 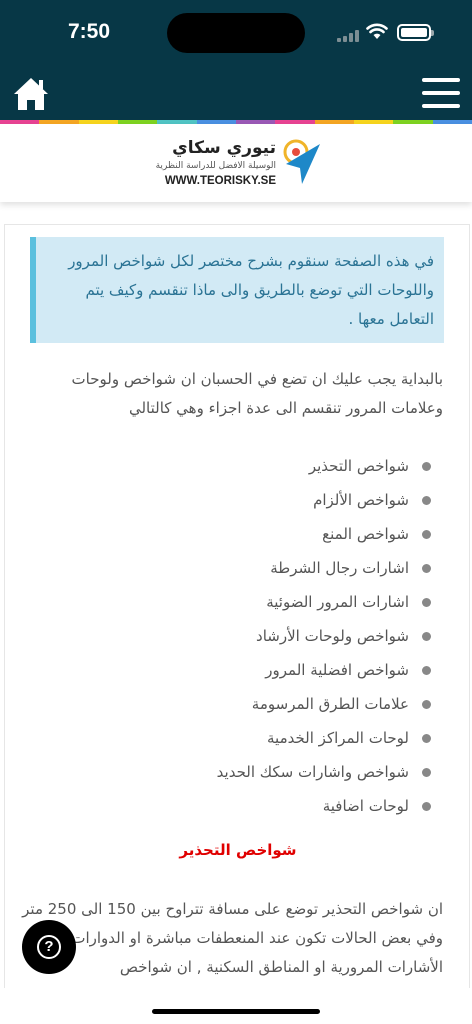 I want to click on logo-pin-icon, so click(x=301, y=161).